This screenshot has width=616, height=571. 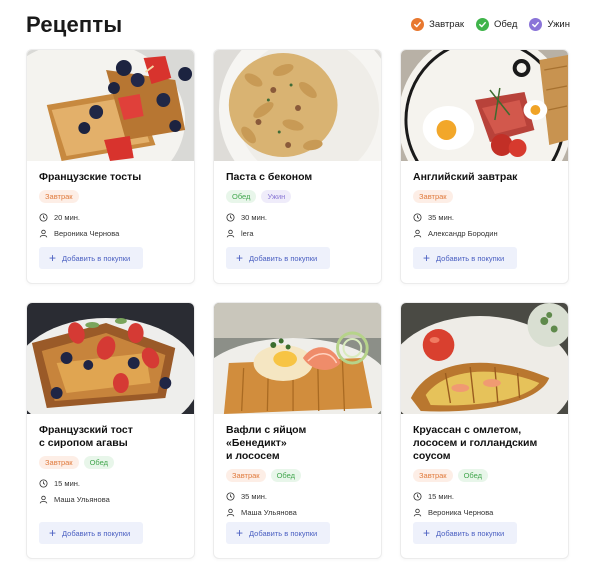 I want to click on legend-breakfast: Завтрак, so click(x=437, y=24).